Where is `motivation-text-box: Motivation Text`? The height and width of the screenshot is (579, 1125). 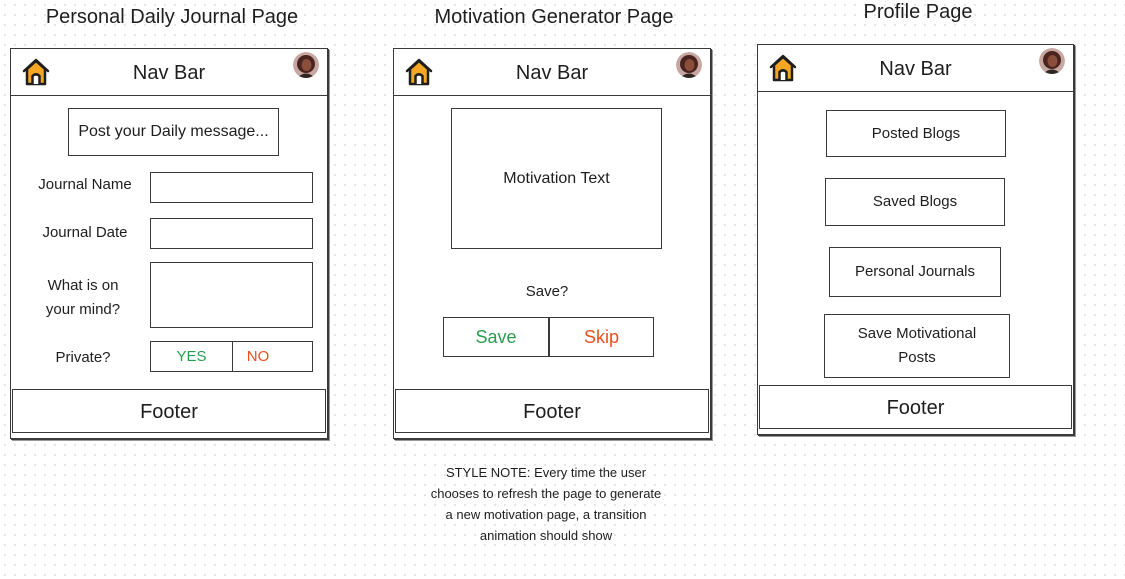
motivation-text-box: Motivation Text is located at coordinates (556, 178).